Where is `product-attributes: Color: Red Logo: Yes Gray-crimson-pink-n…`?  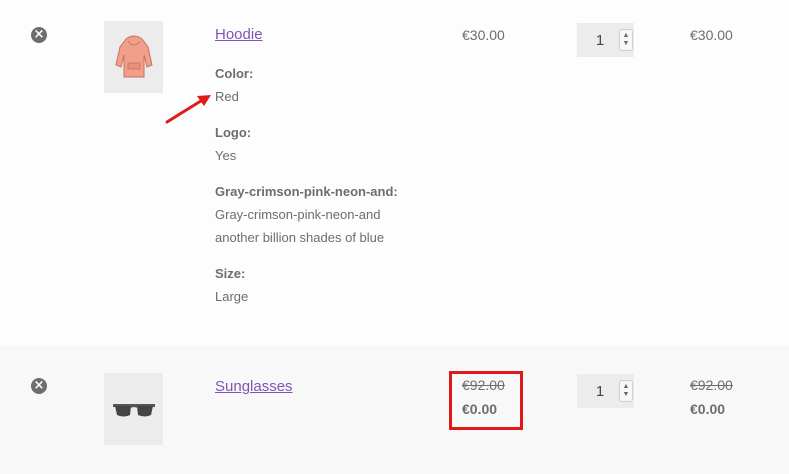
product-attributes: Color: Red Logo: Yes Gray-crimson-pink-n… is located at coordinates (306, 185).